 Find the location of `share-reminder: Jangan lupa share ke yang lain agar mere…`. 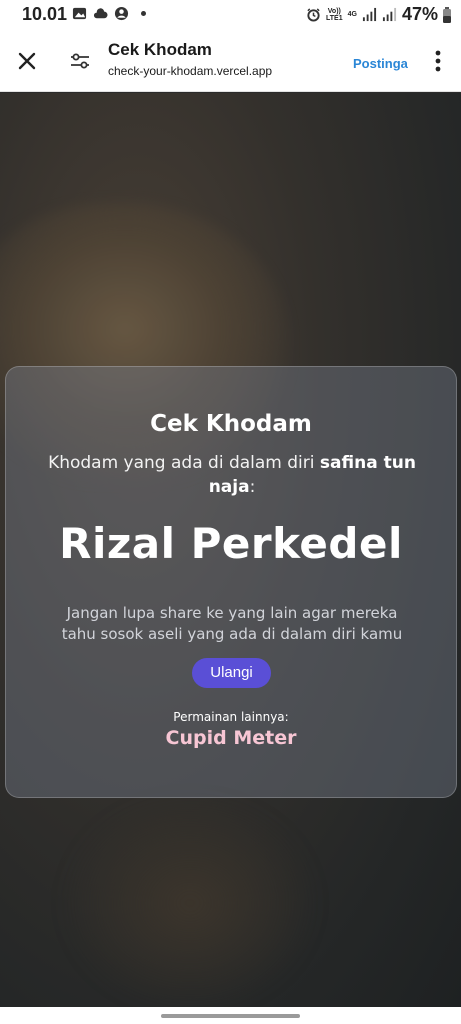

share-reminder: Jangan lupa share ke yang lain agar mere… is located at coordinates (232, 623).